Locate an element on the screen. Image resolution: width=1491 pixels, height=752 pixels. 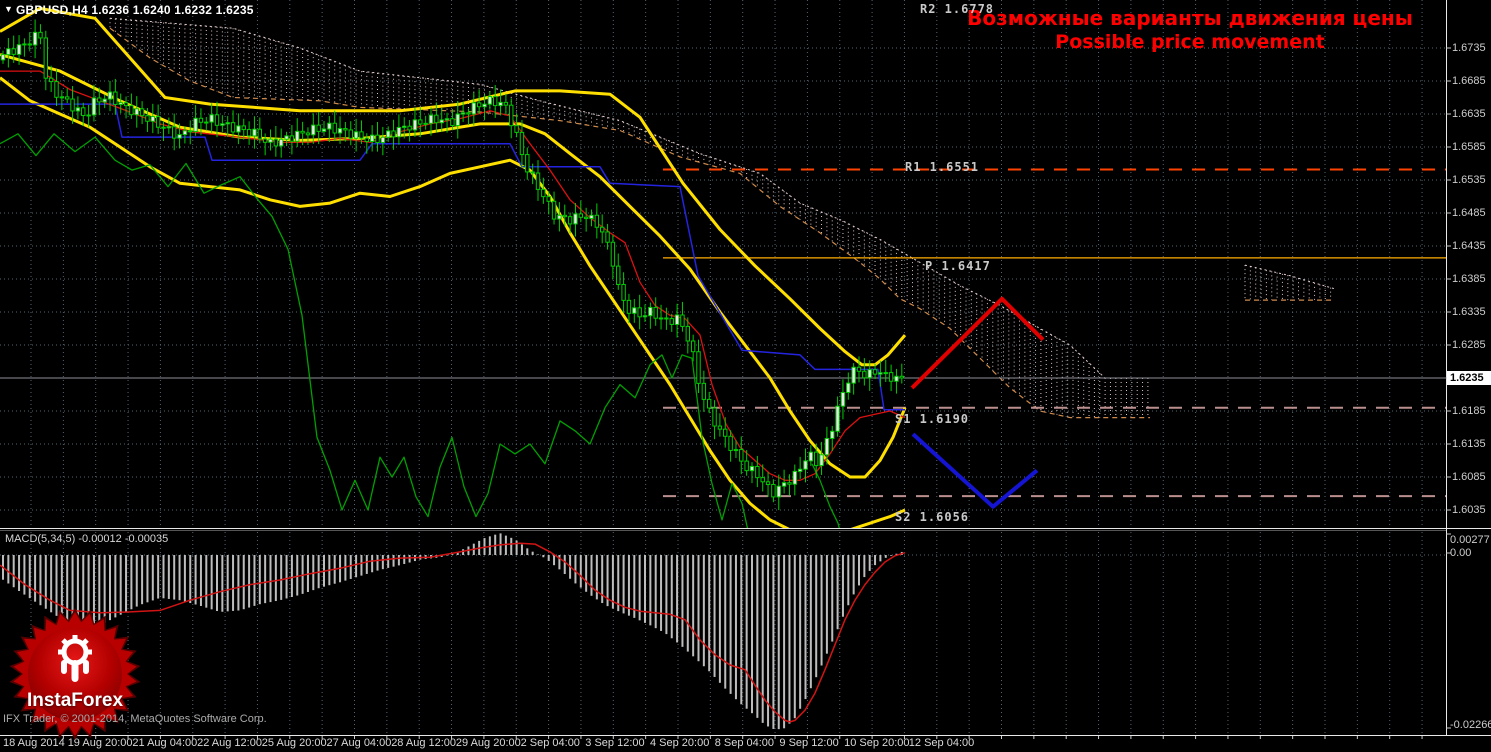
time-axis-label: 3 Sep 12:00 is located at coordinates (615, 743).